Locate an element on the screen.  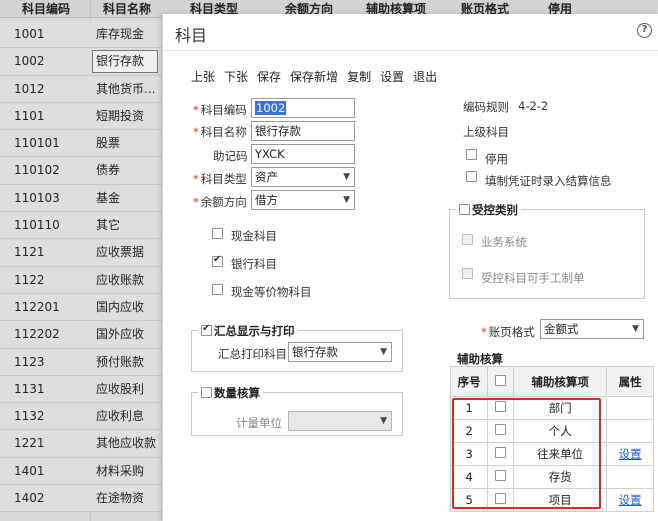
row-code: 110102 is located at coordinates (37, 170).